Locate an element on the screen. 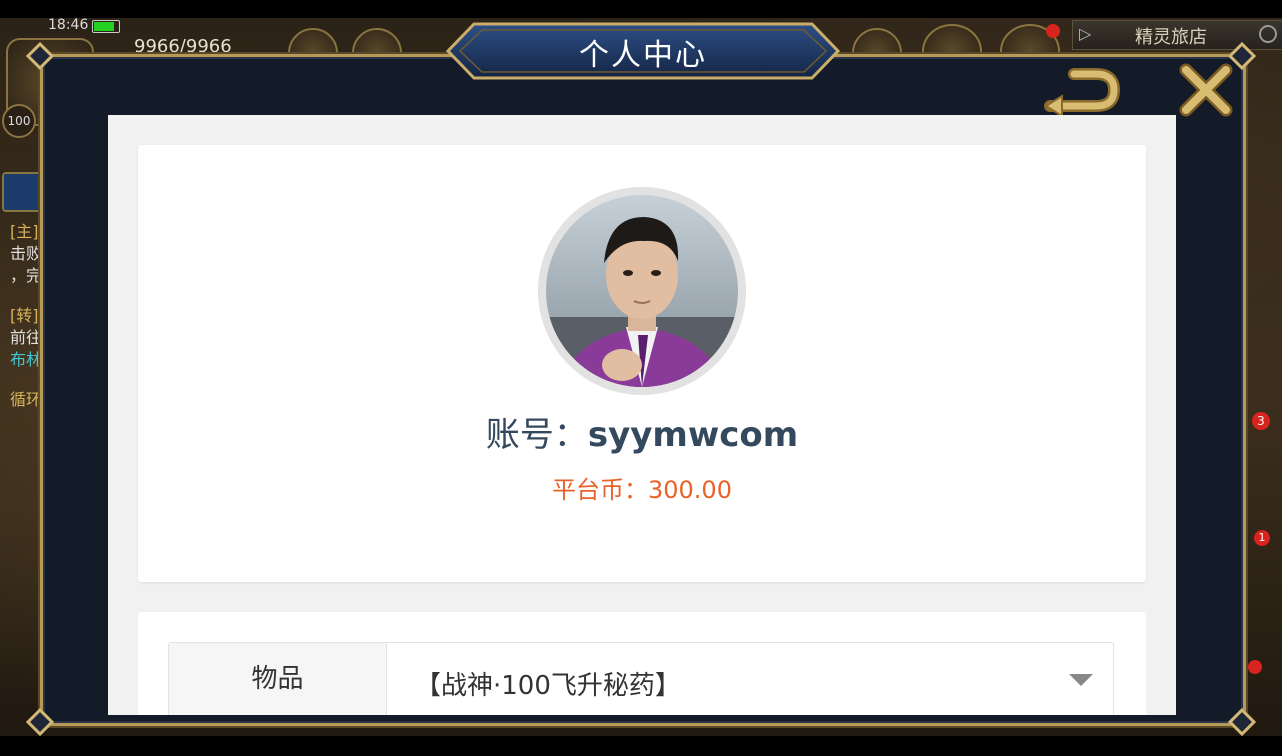 This screenshot has width=1282, height=756. notification-badge-1: 3 is located at coordinates (1261, 421).